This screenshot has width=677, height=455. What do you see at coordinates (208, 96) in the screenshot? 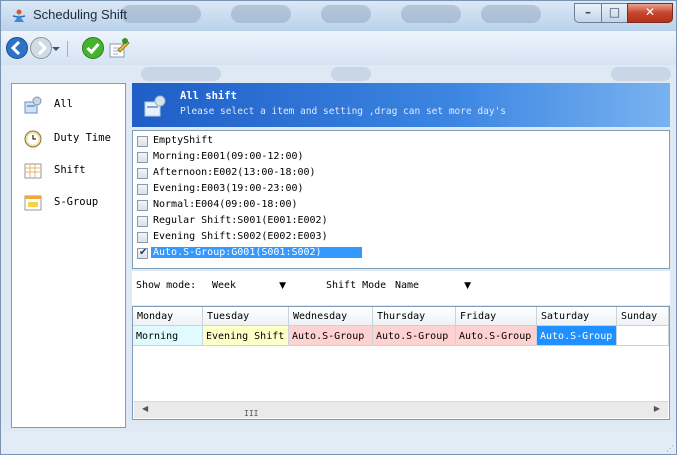
I see `banner-title: All shift` at bounding box center [208, 96].